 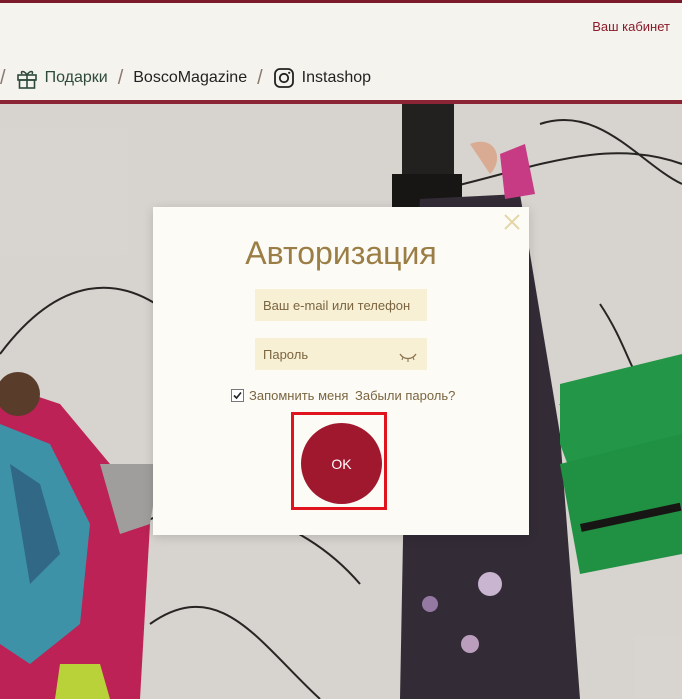 I want to click on close-icon, so click(x=512, y=222).